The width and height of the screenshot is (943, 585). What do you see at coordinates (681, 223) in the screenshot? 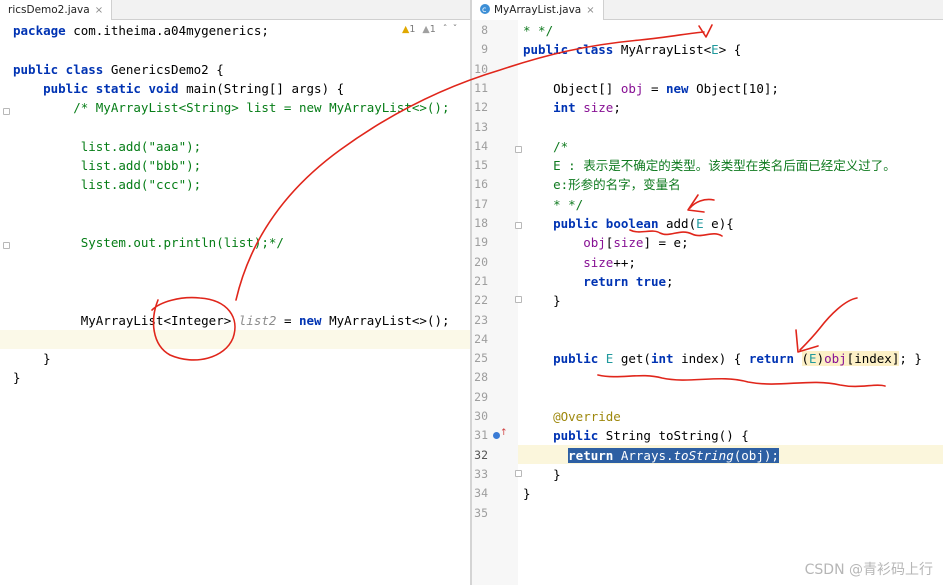
I see `code-token: add(` at bounding box center [681, 223].